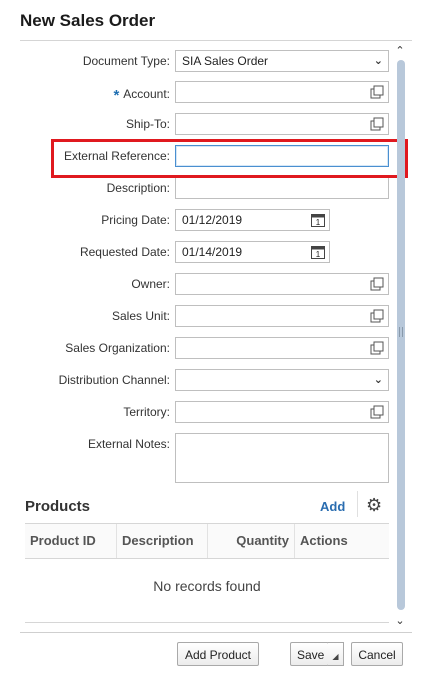 The image size is (432, 680). I want to click on sales-organization-input, so click(282, 348).